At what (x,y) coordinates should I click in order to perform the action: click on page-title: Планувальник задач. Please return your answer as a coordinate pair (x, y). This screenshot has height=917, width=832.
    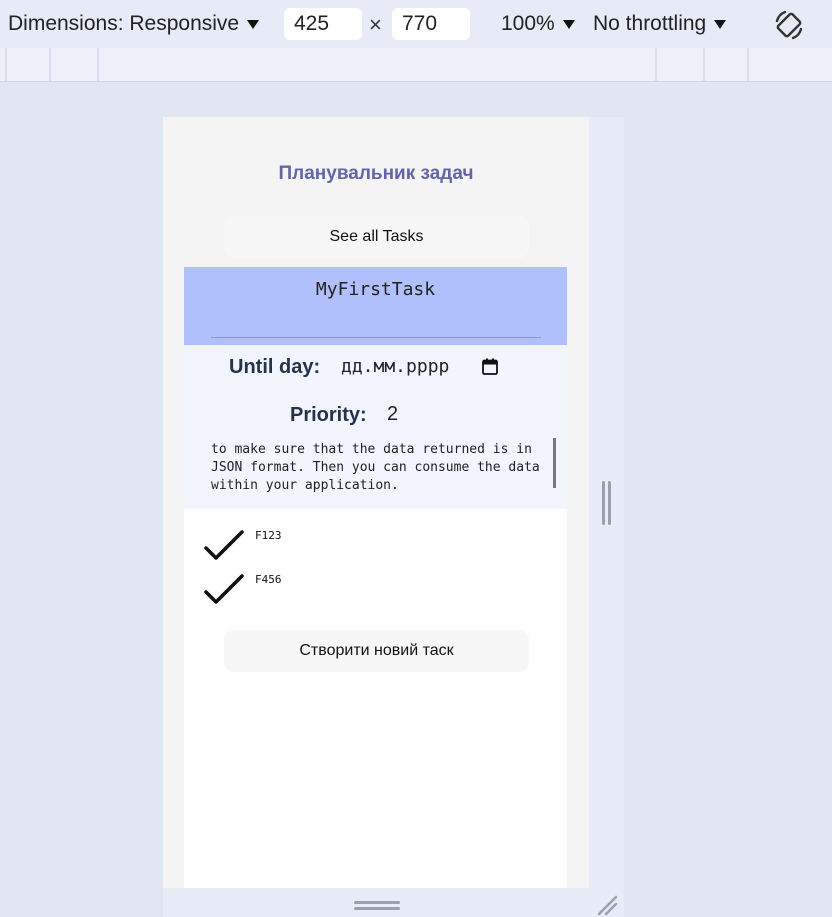
    Looking at the image, I should click on (376, 173).